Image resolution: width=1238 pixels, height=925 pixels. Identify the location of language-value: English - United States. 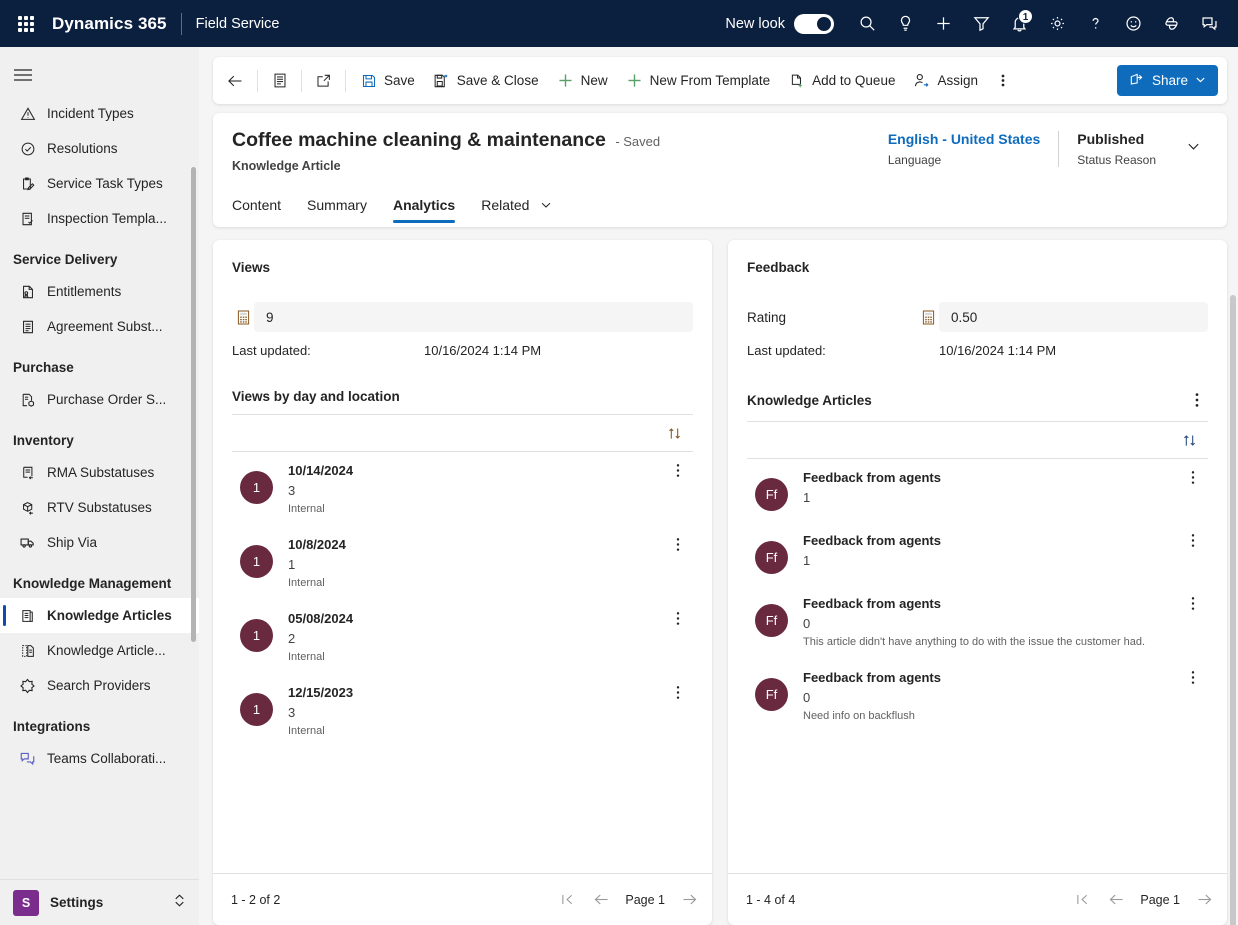
(964, 139).